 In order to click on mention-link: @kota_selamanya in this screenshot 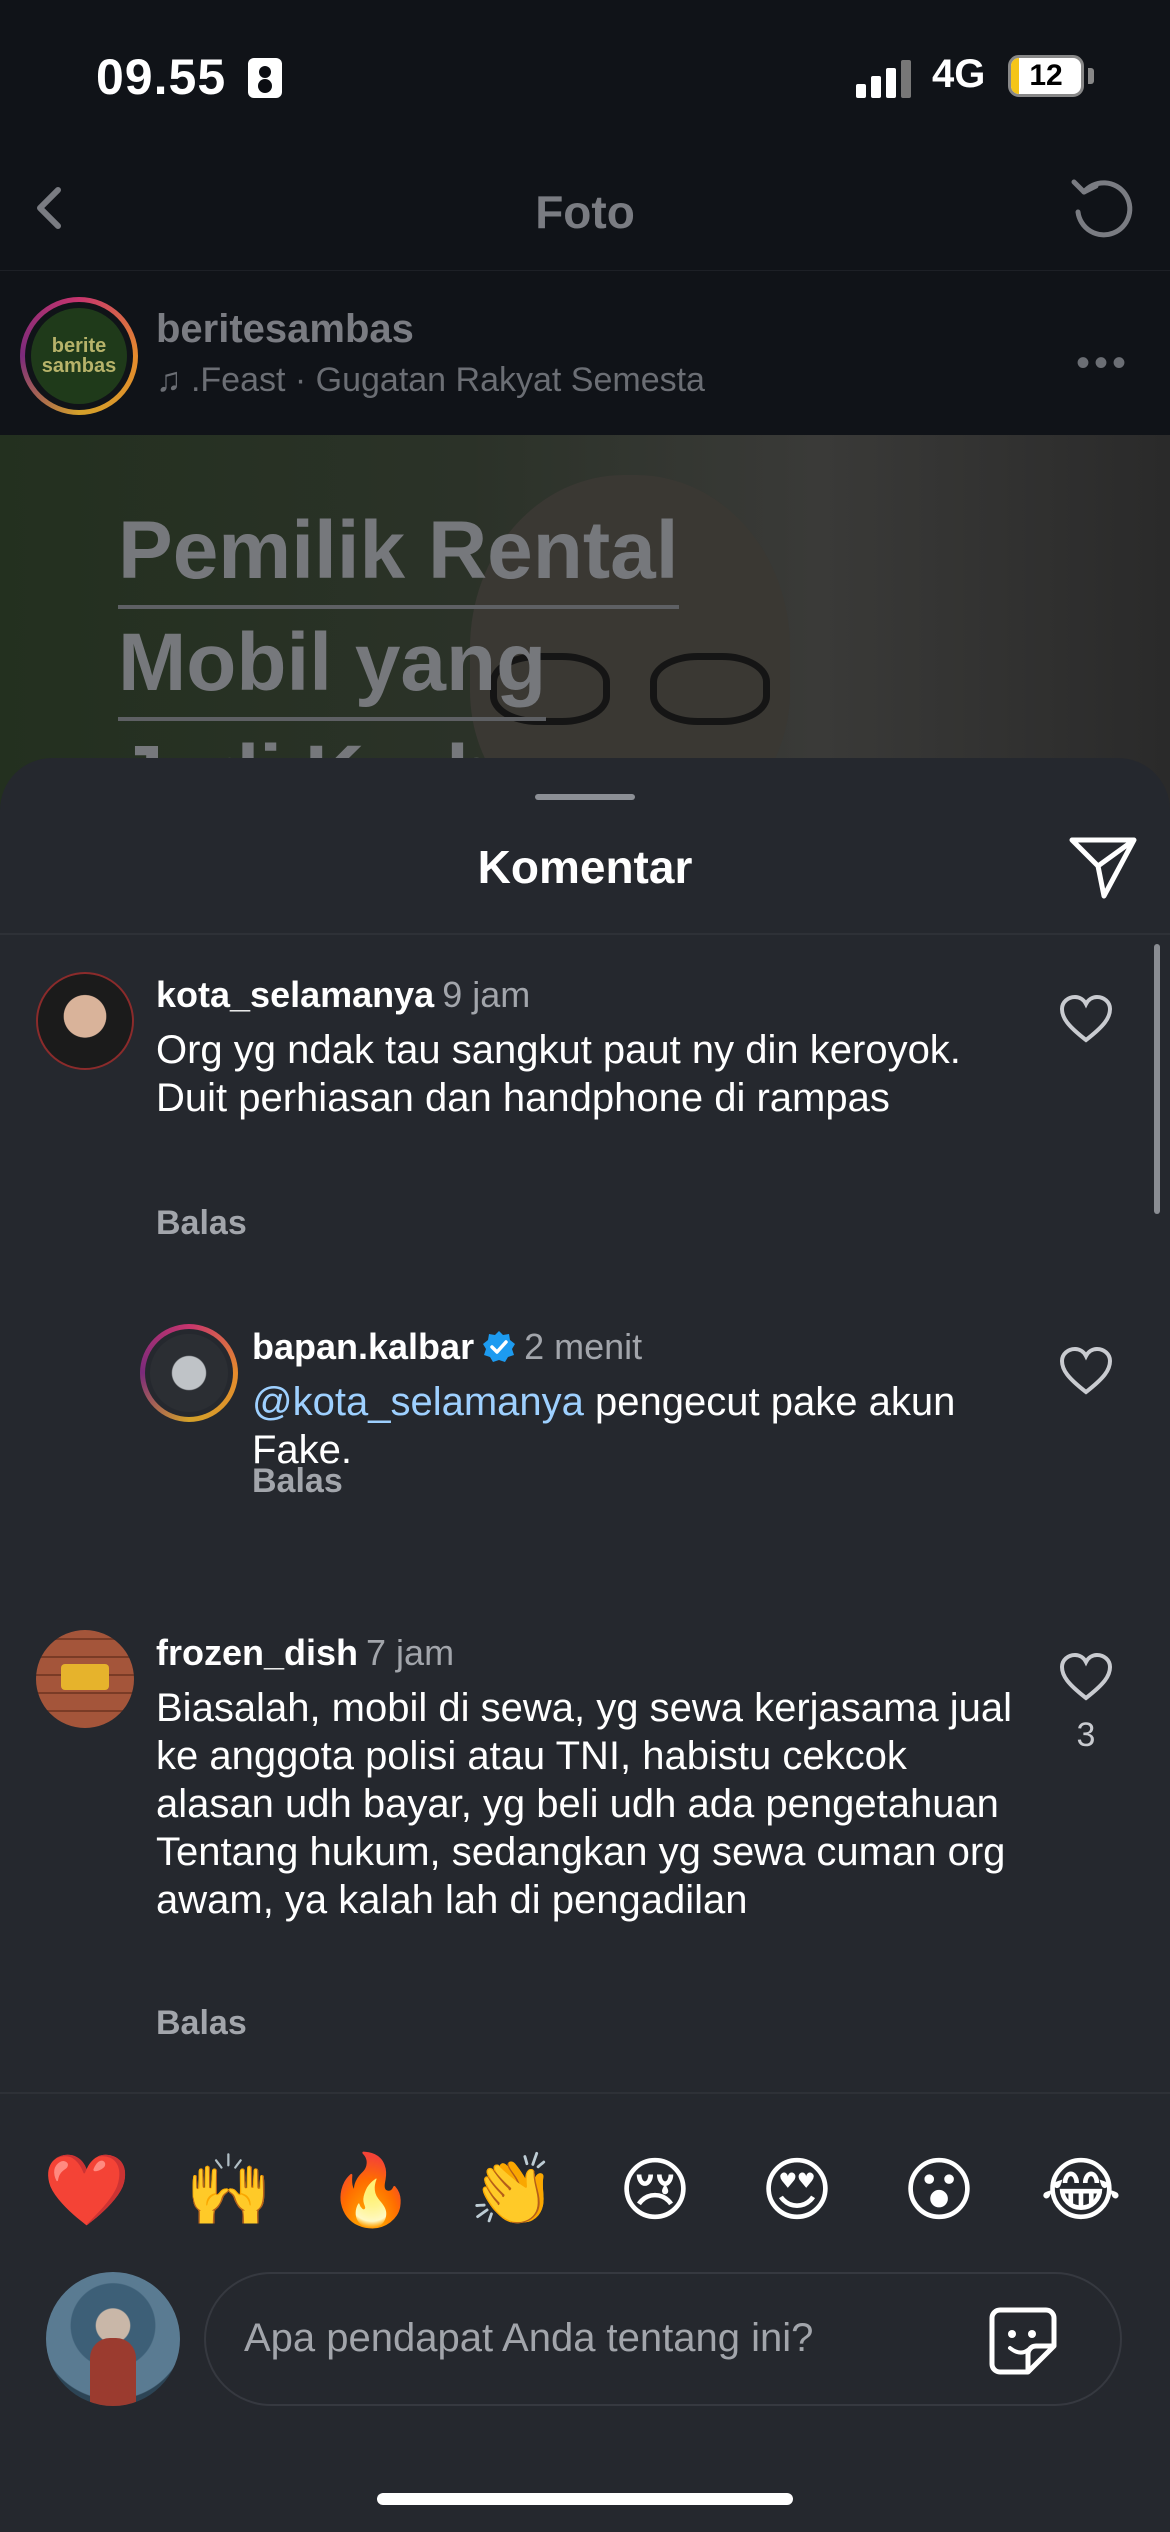, I will do `click(418, 1402)`.